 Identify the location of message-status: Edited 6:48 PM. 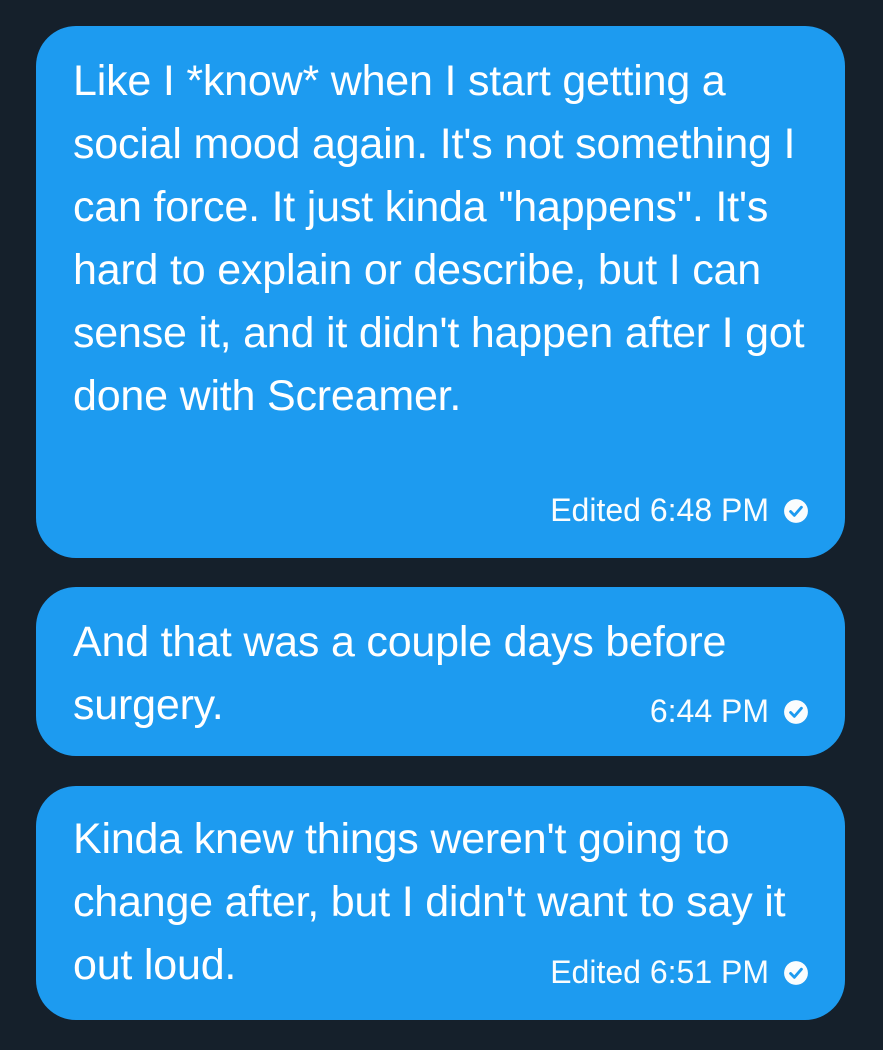
(659, 510).